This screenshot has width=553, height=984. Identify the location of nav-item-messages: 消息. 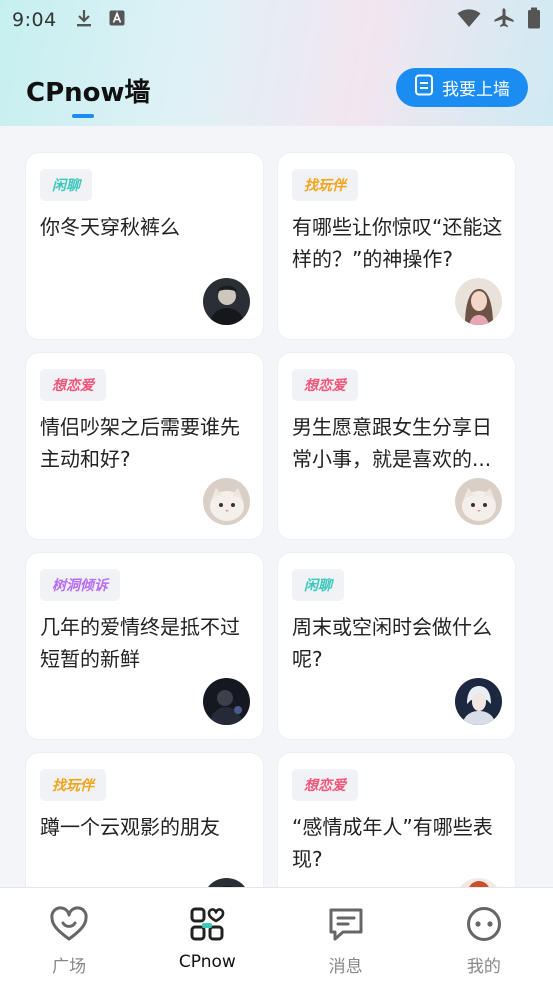
(346, 936).